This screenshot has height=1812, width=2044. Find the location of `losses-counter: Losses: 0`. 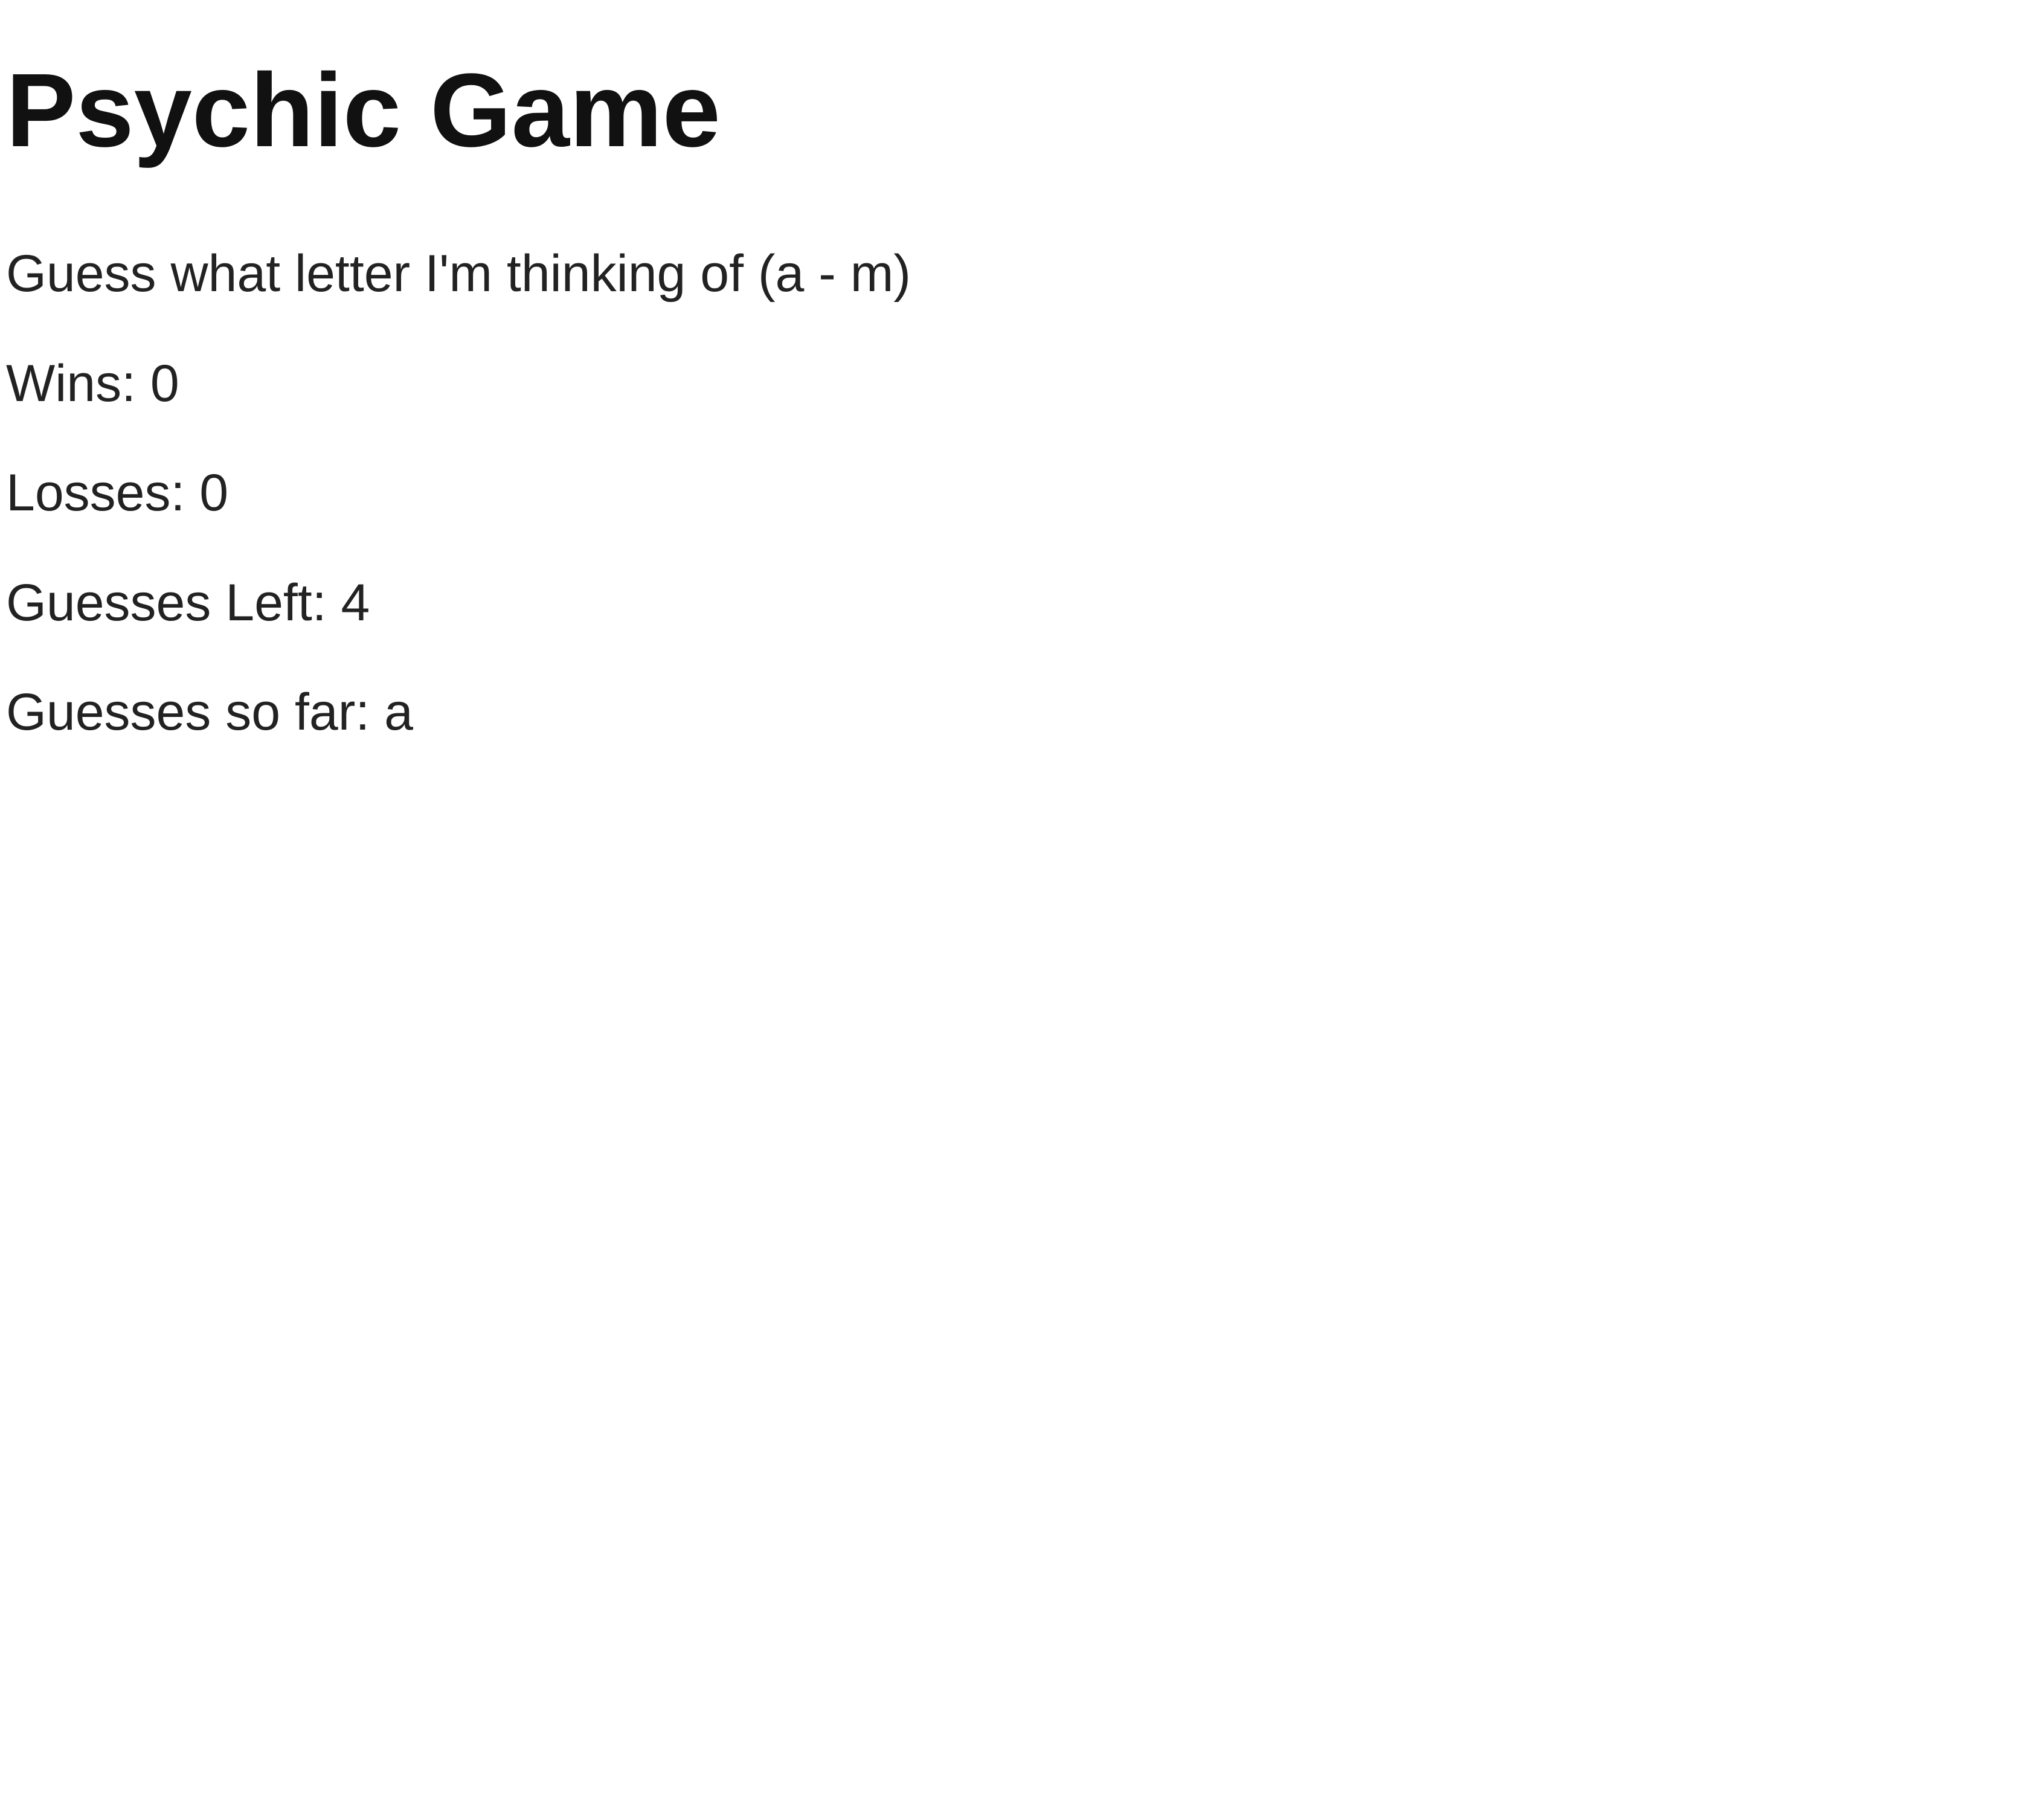

losses-counter: Losses: 0 is located at coordinates (118, 493).